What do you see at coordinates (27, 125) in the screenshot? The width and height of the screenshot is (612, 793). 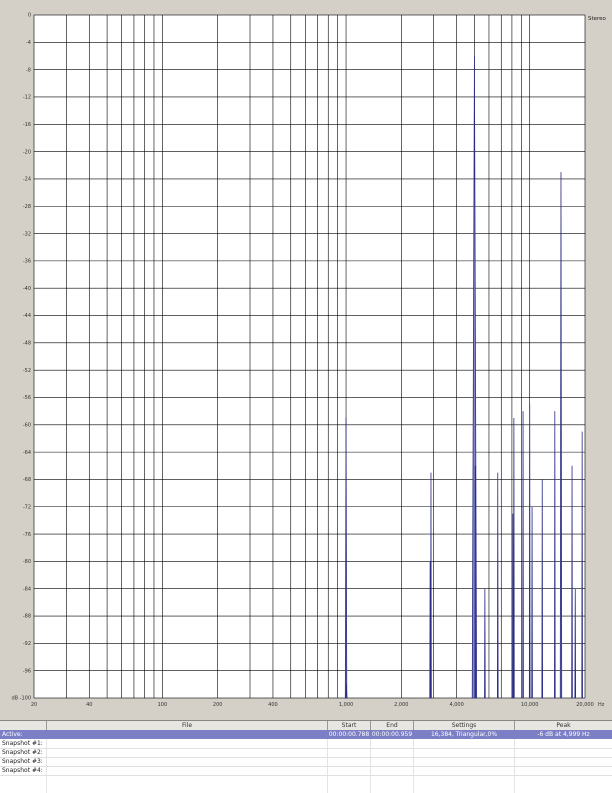 I see `y-tick-label: -16` at bounding box center [27, 125].